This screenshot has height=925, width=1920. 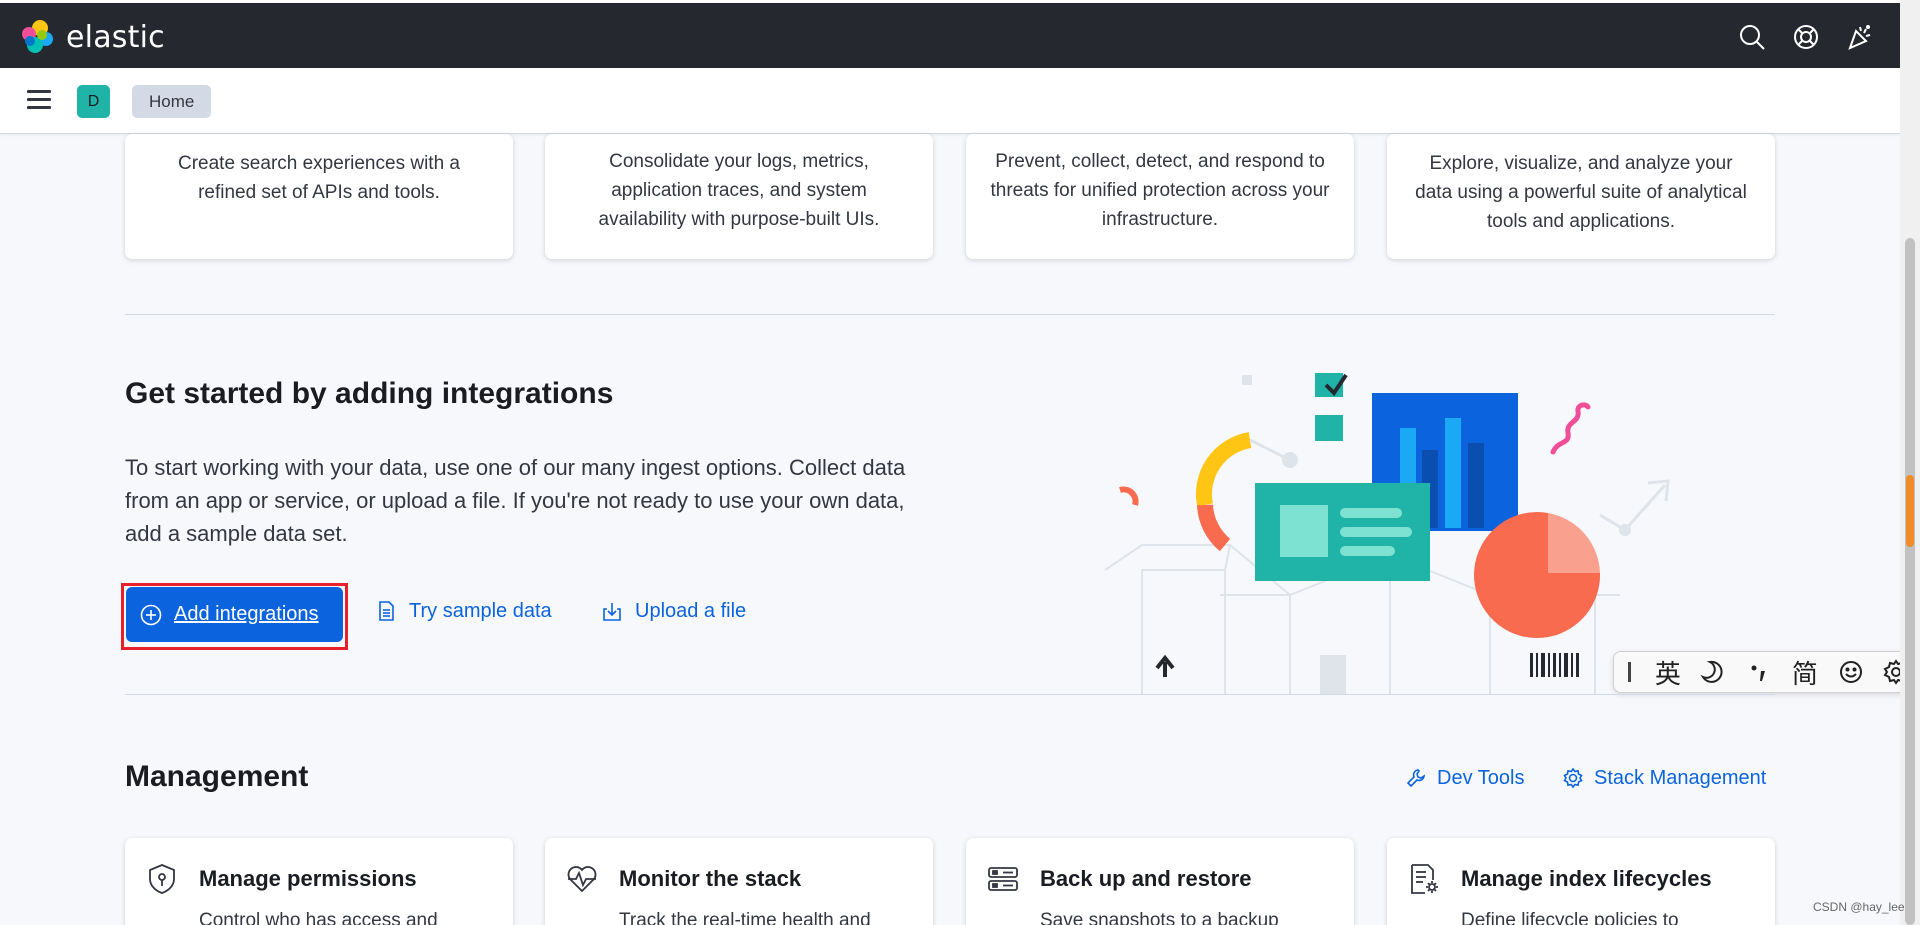 I want to click on mgmt-card-title: Manage permissions, so click(x=308, y=878).